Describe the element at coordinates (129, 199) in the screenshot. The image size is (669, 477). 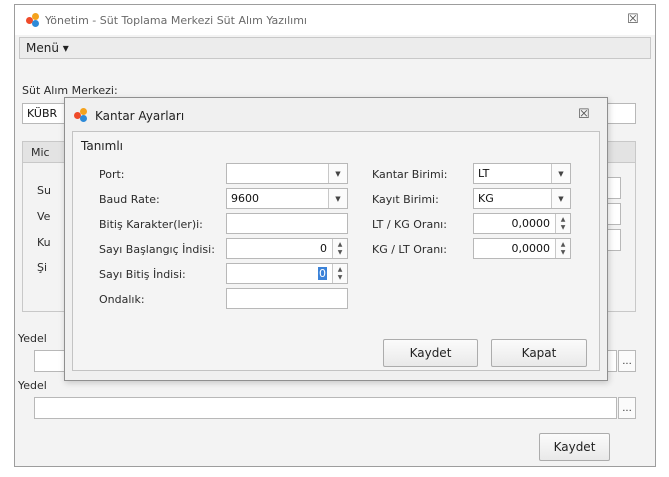
I see `baud-rate-label: Baud Rate:` at that location.